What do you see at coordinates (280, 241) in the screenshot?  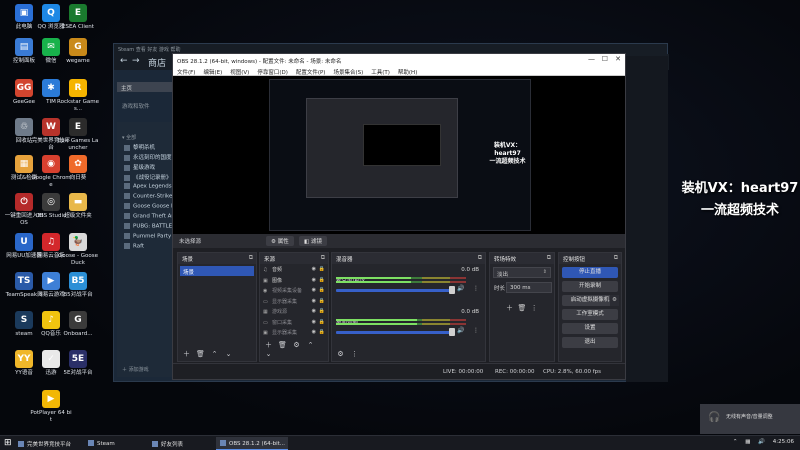 I see `properties-button: ⚙ 属性` at bounding box center [280, 241].